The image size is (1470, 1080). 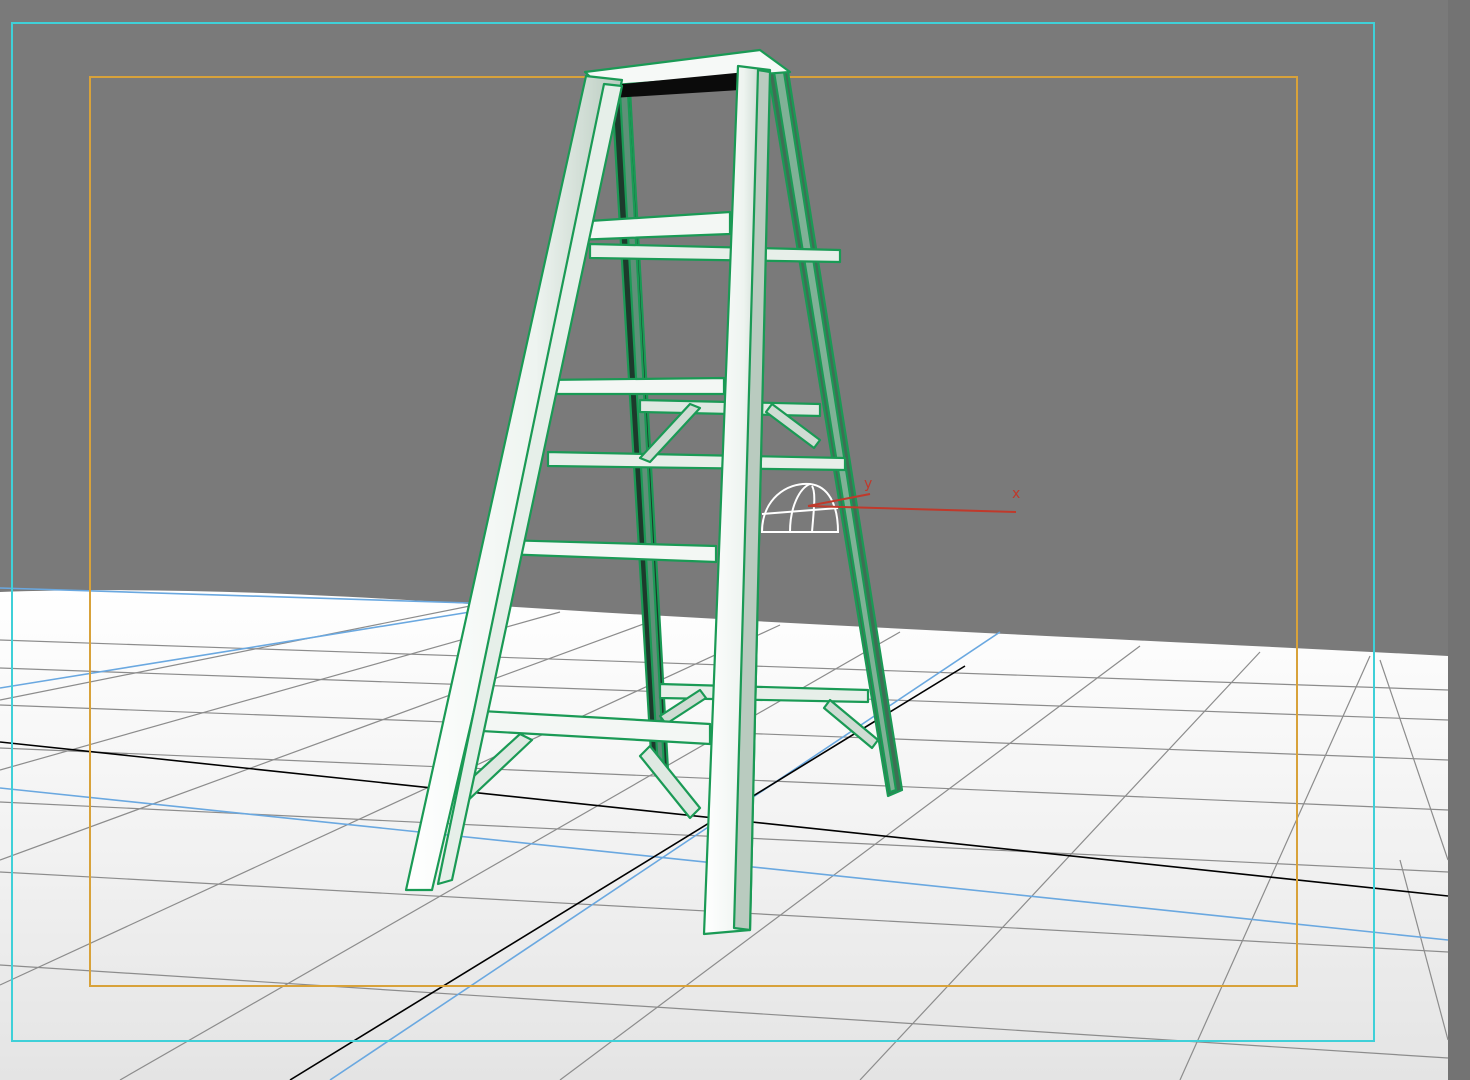 What do you see at coordinates (1016, 494) in the screenshot?
I see `axis-x-label: x` at bounding box center [1016, 494].